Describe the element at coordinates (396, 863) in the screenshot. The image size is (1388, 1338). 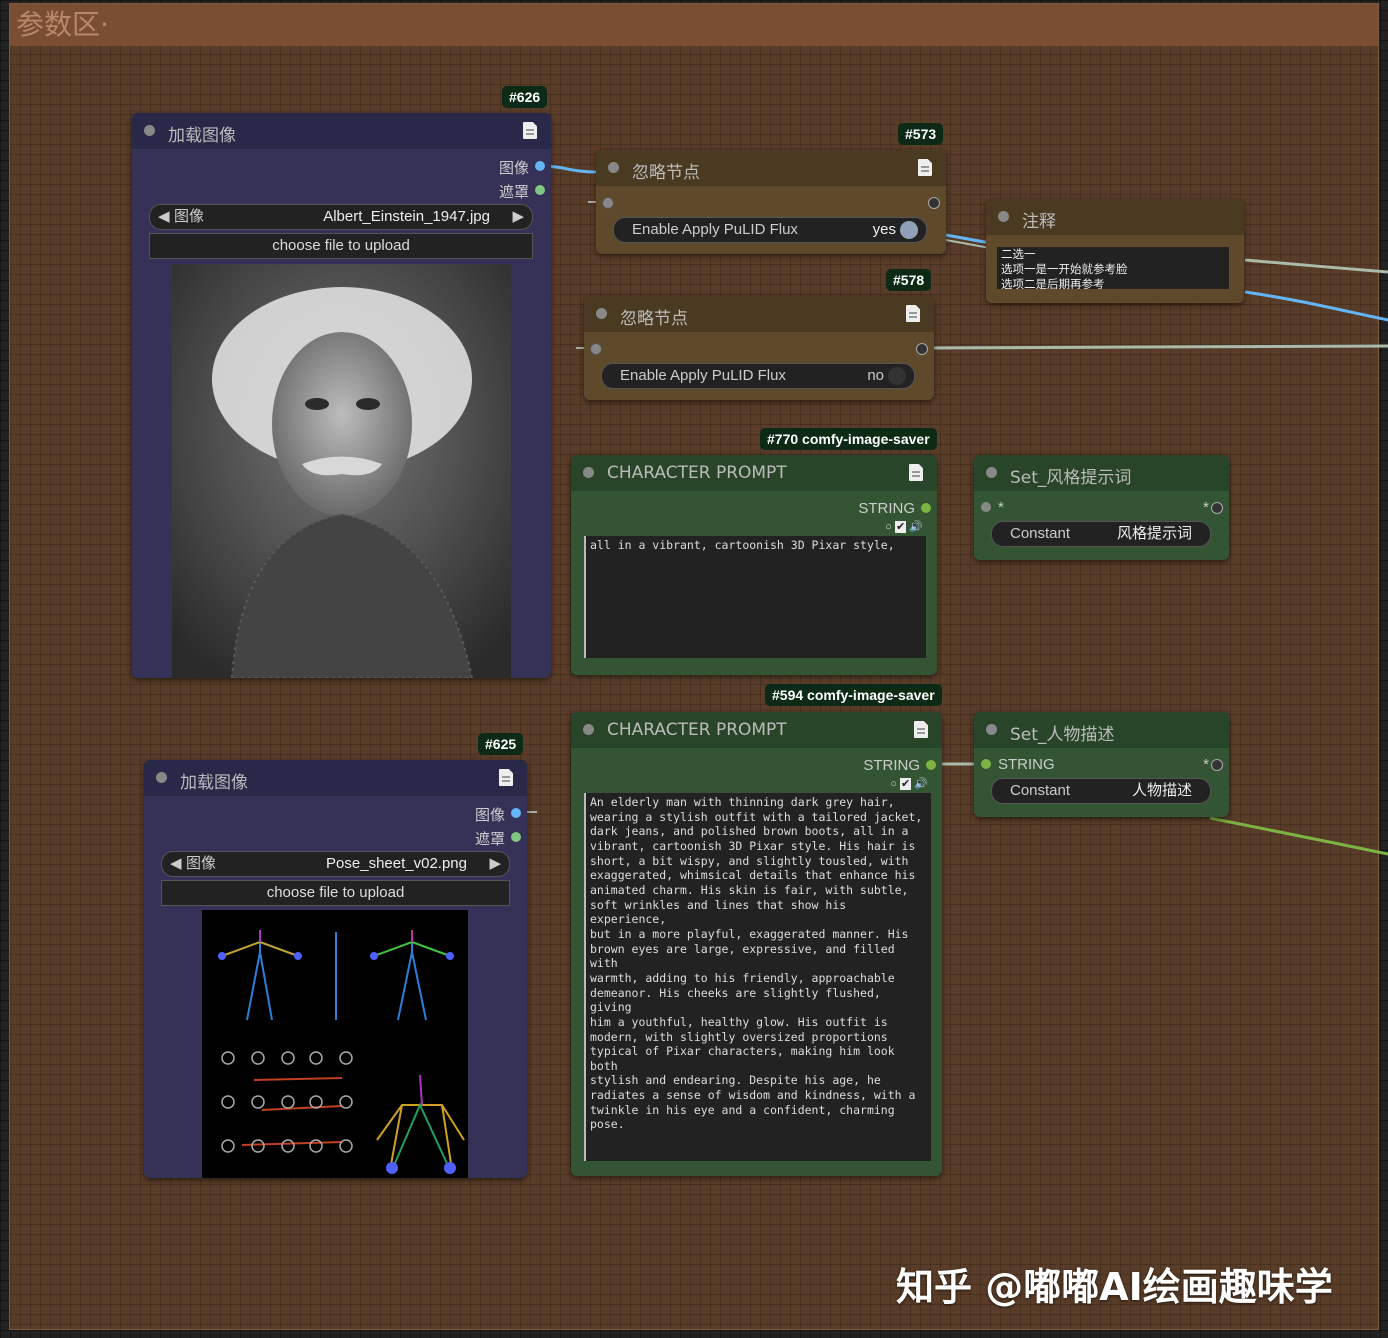
I see `combo-value: Pose_sheet_v02.png` at that location.